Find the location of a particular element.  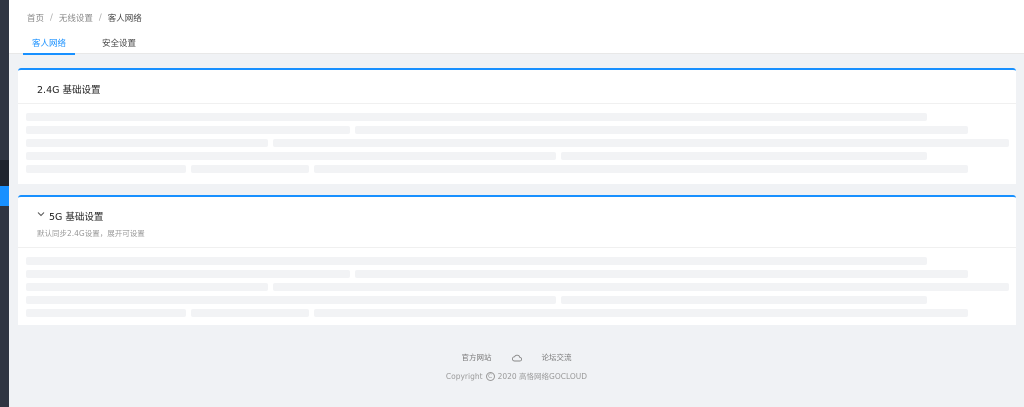

copyright-text: 2020 高恪网络GOCLOUD is located at coordinates (542, 376).